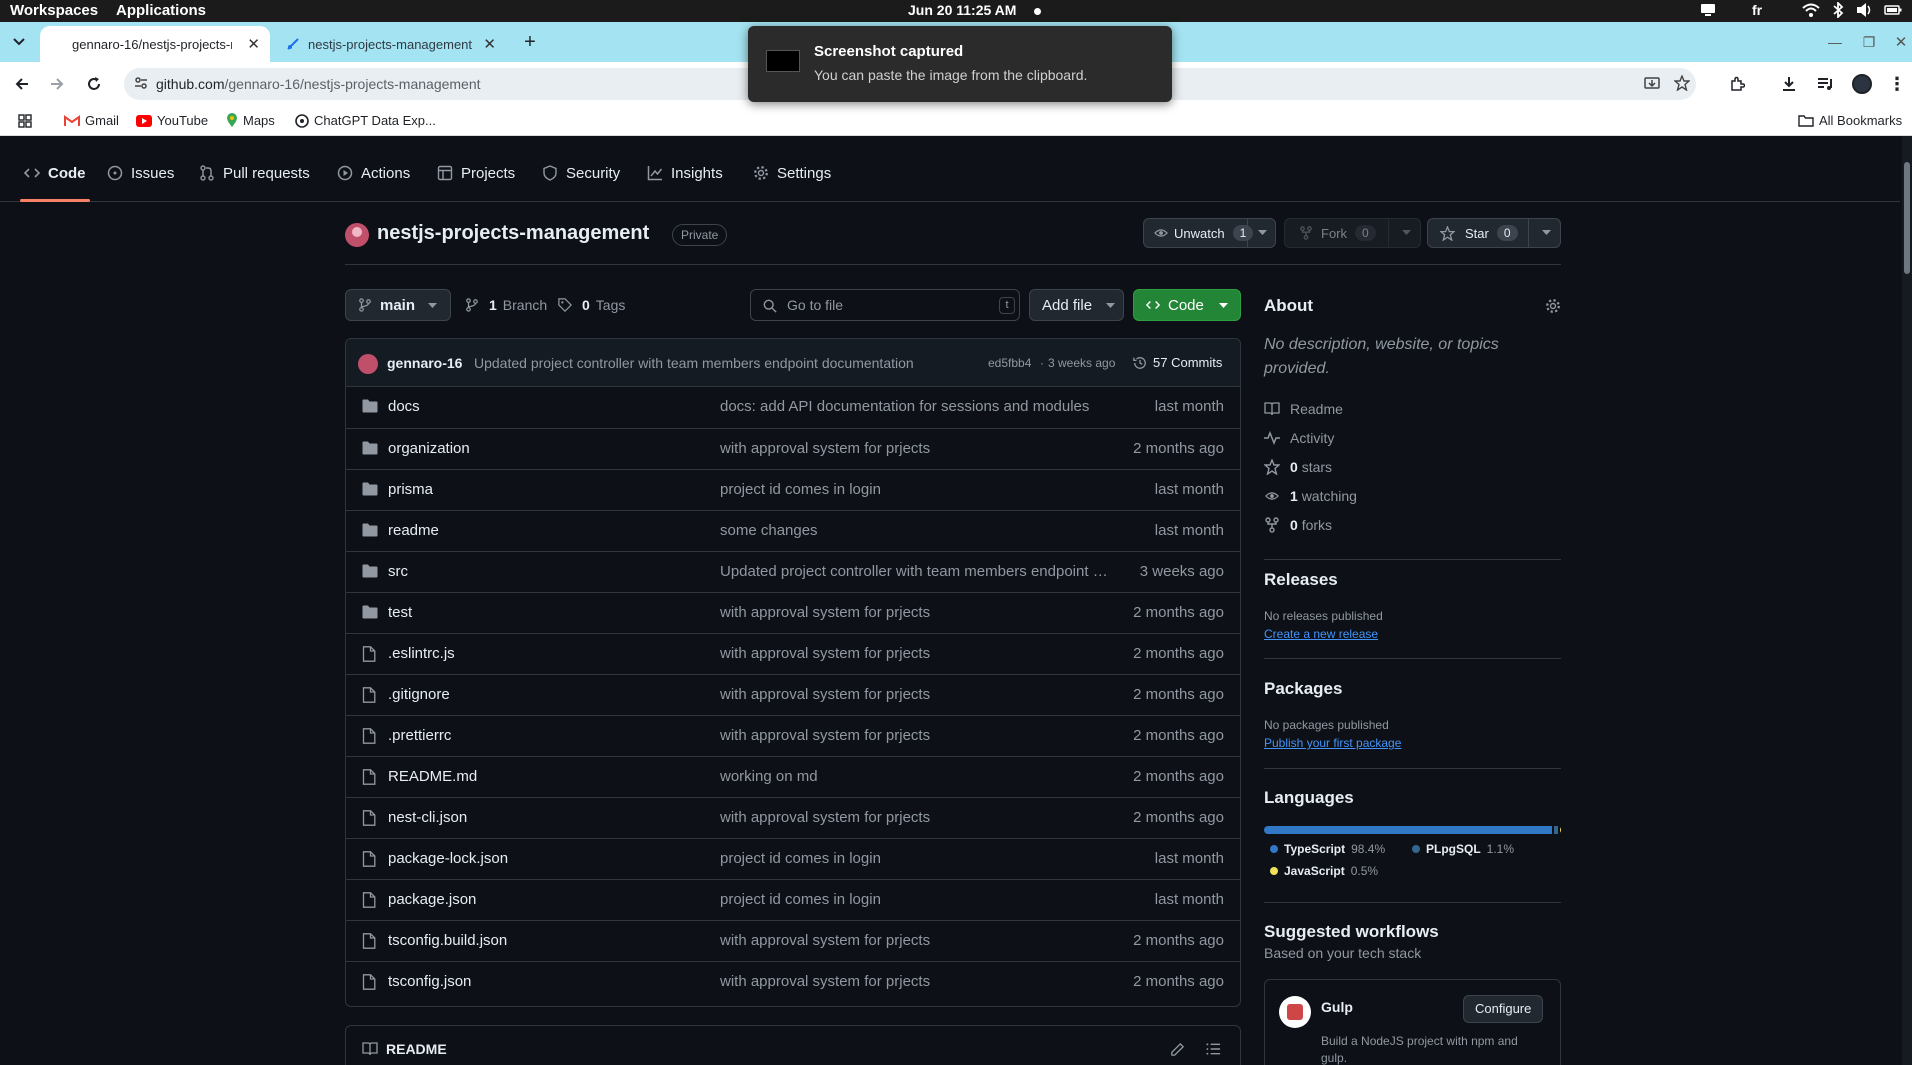  What do you see at coordinates (1835, 42) in the screenshot?
I see `minimize-window-icon: —` at bounding box center [1835, 42].